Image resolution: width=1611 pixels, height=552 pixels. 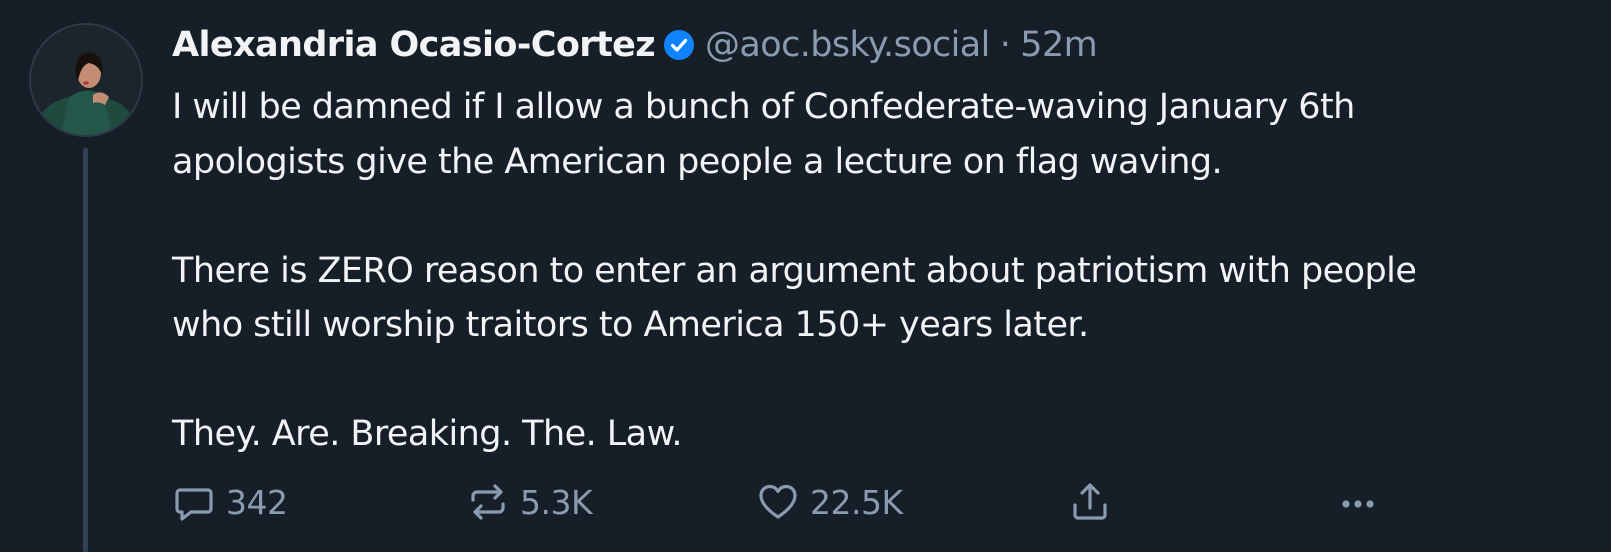 What do you see at coordinates (679, 45) in the screenshot?
I see `verified-check-icon` at bounding box center [679, 45].